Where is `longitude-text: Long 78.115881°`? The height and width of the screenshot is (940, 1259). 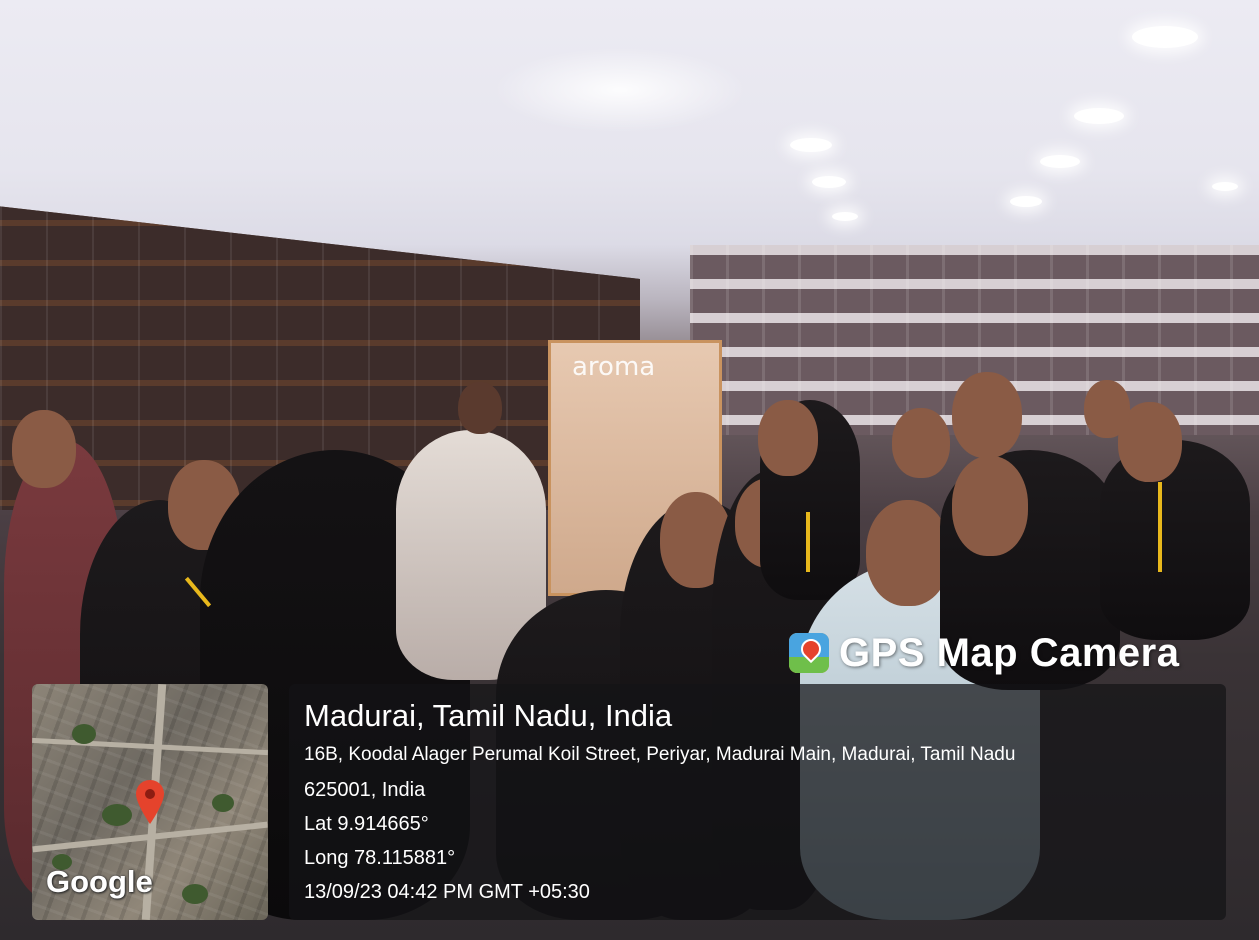 longitude-text: Long 78.115881° is located at coordinates (380, 858).